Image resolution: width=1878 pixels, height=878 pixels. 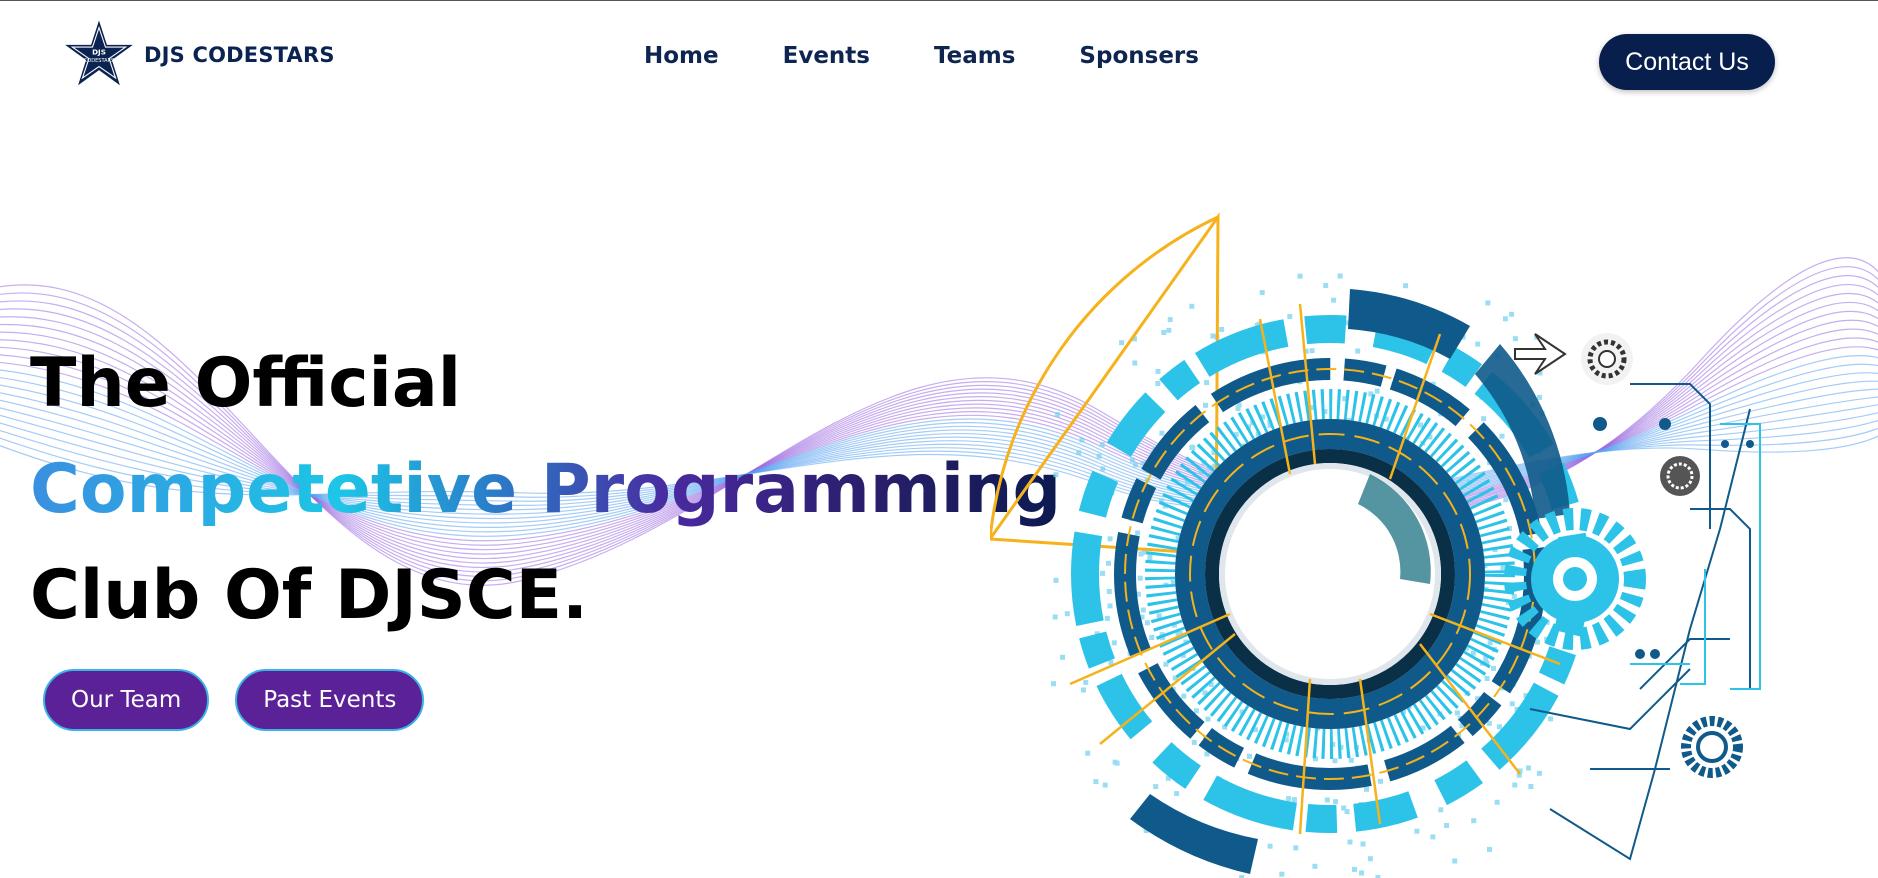 I want to click on hero-line-1: The Official, so click(x=246, y=383).